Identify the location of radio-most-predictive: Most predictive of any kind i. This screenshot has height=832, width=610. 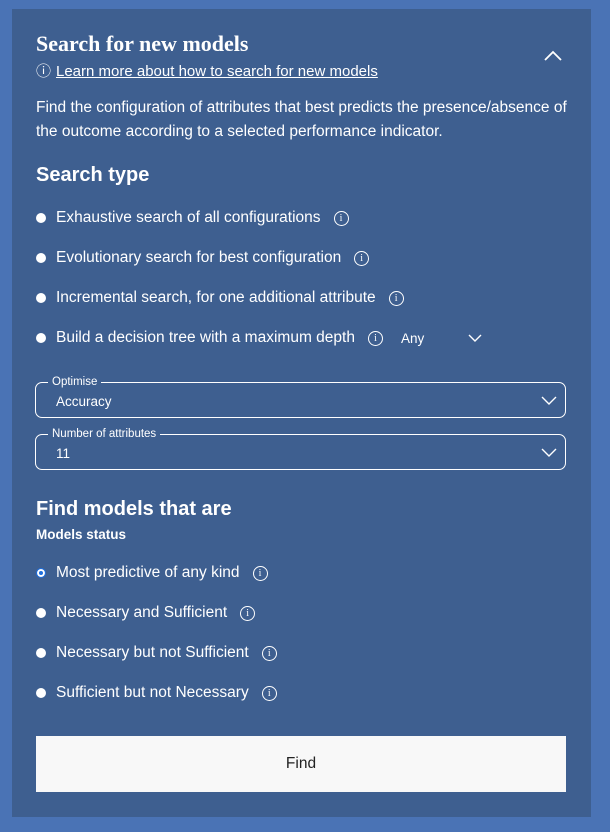
(152, 573).